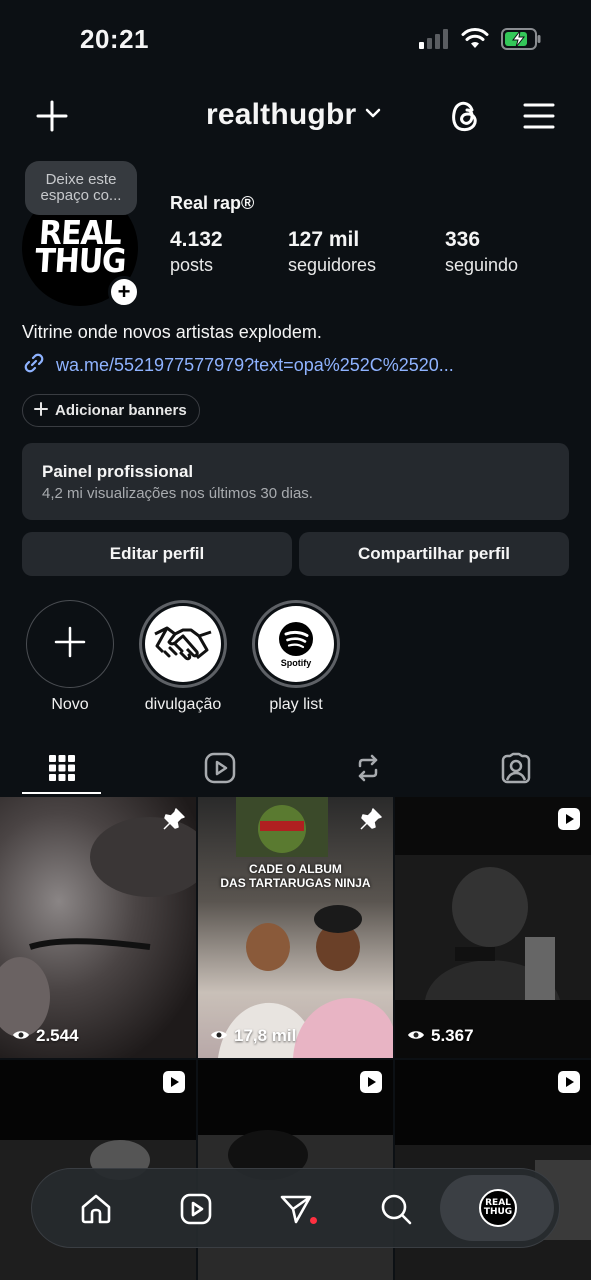  I want to click on bottom-navigation: REAL THUG, so click(295, 1208).